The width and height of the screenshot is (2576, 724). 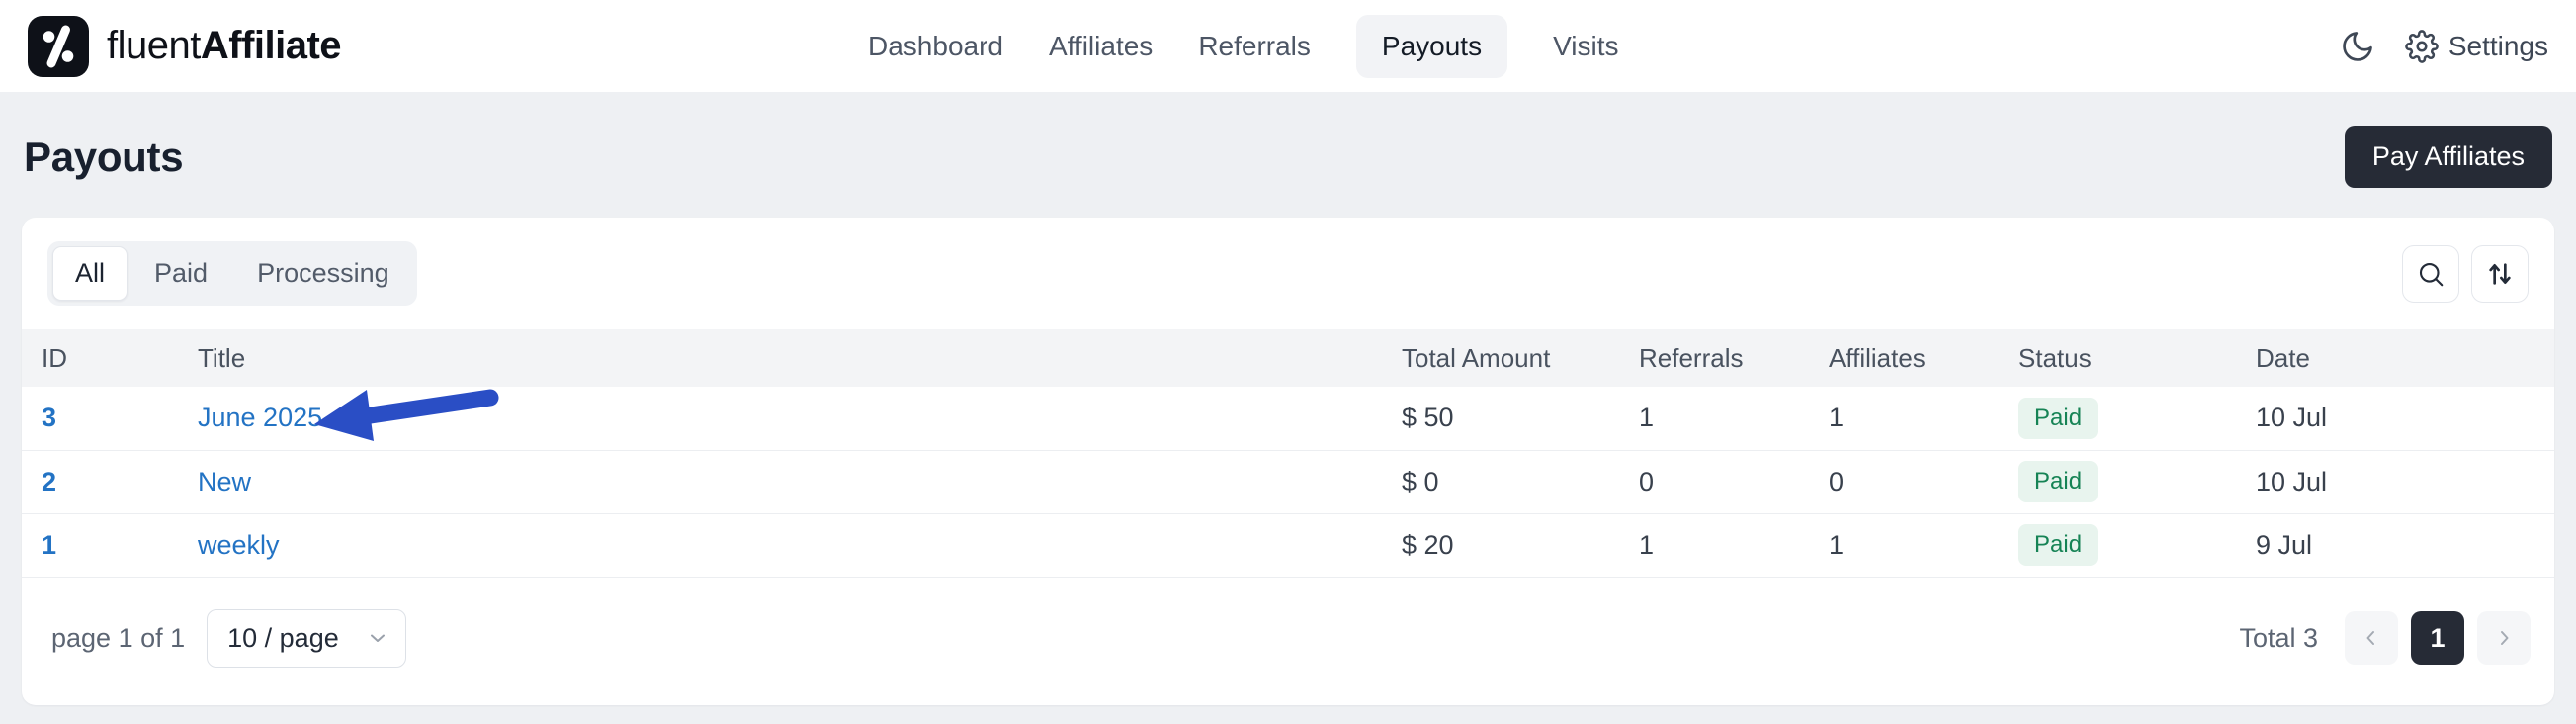 I want to click on brand-wordmark: fluentAffiliate, so click(x=224, y=46).